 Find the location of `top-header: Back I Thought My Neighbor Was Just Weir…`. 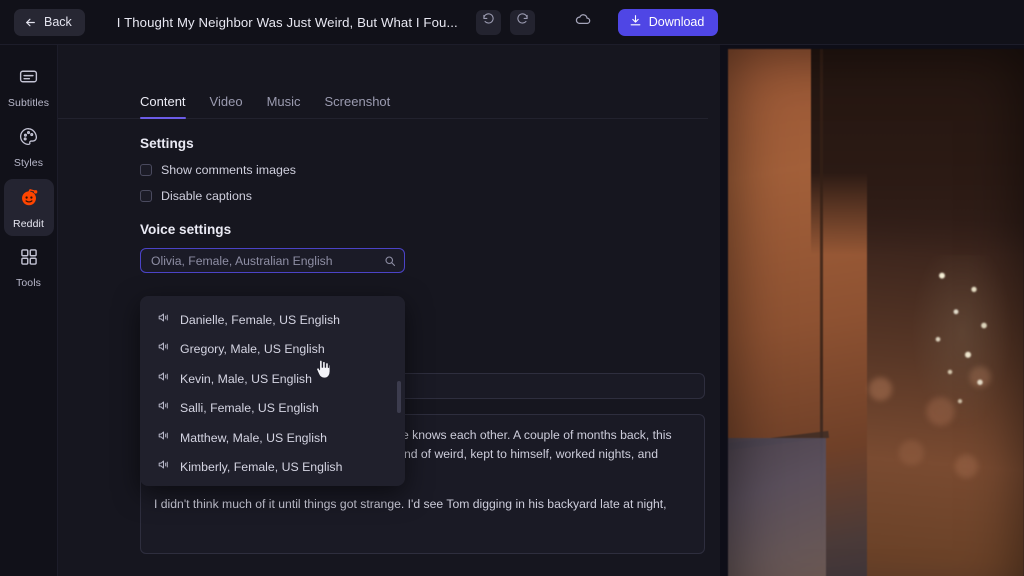

top-header: Back I Thought My Neighbor Was Just Weir… is located at coordinates (512, 22).